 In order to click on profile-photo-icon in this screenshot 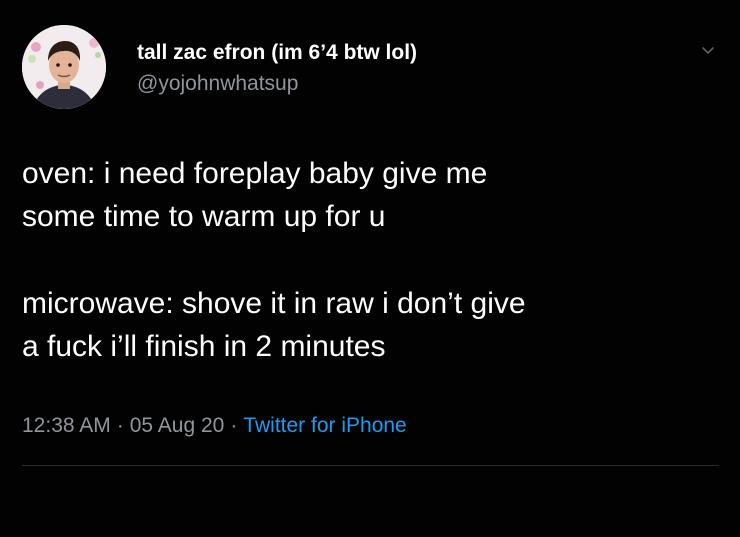, I will do `click(64, 67)`.